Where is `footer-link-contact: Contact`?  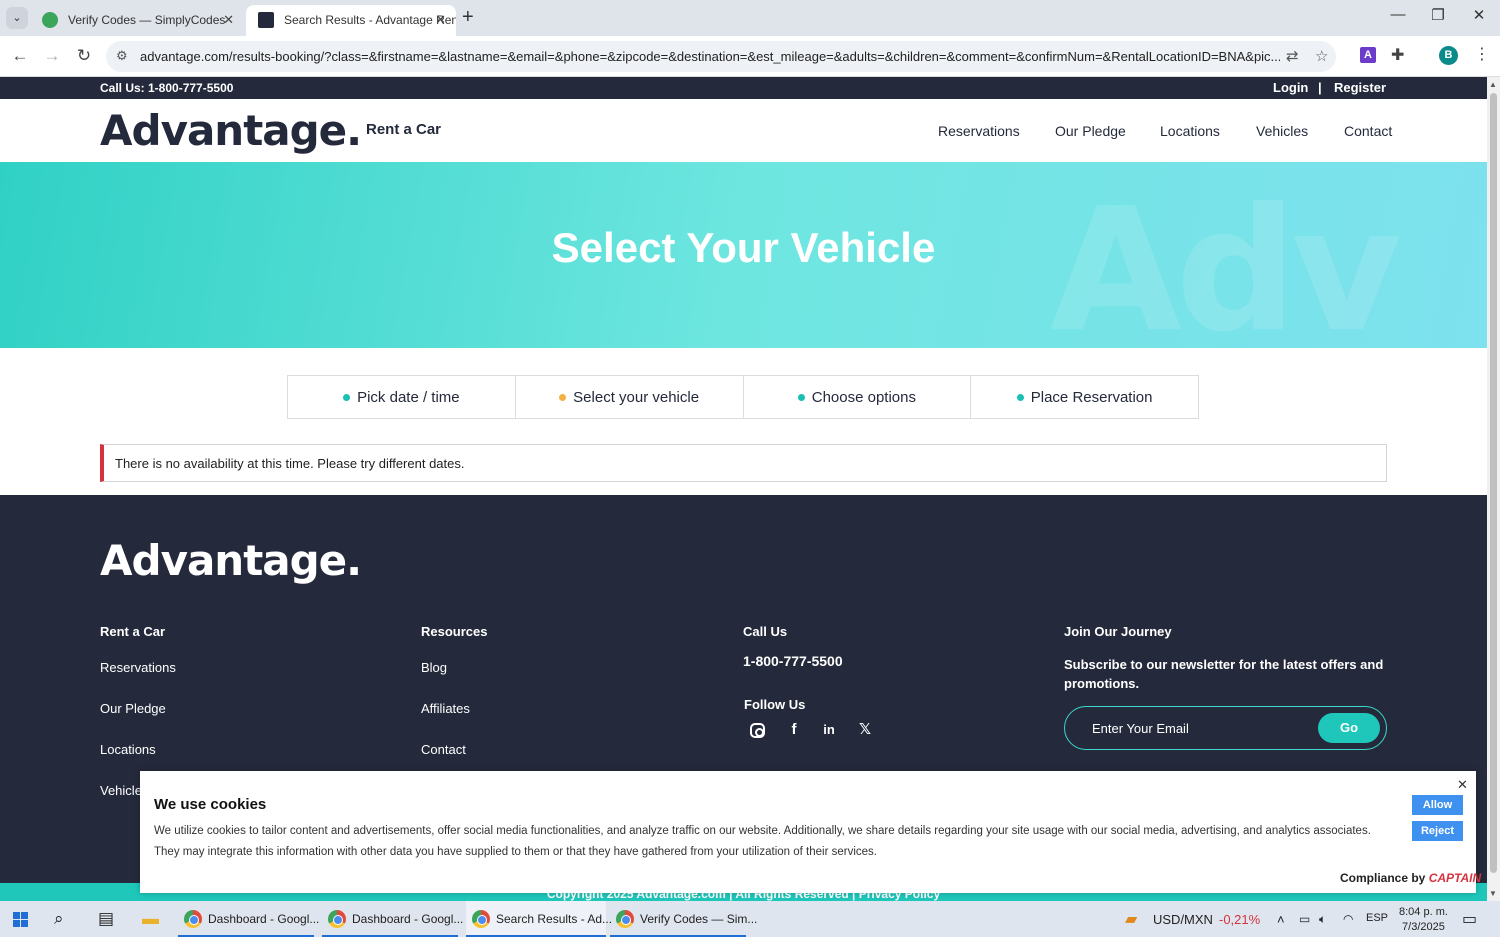 footer-link-contact: Contact is located at coordinates (443, 749).